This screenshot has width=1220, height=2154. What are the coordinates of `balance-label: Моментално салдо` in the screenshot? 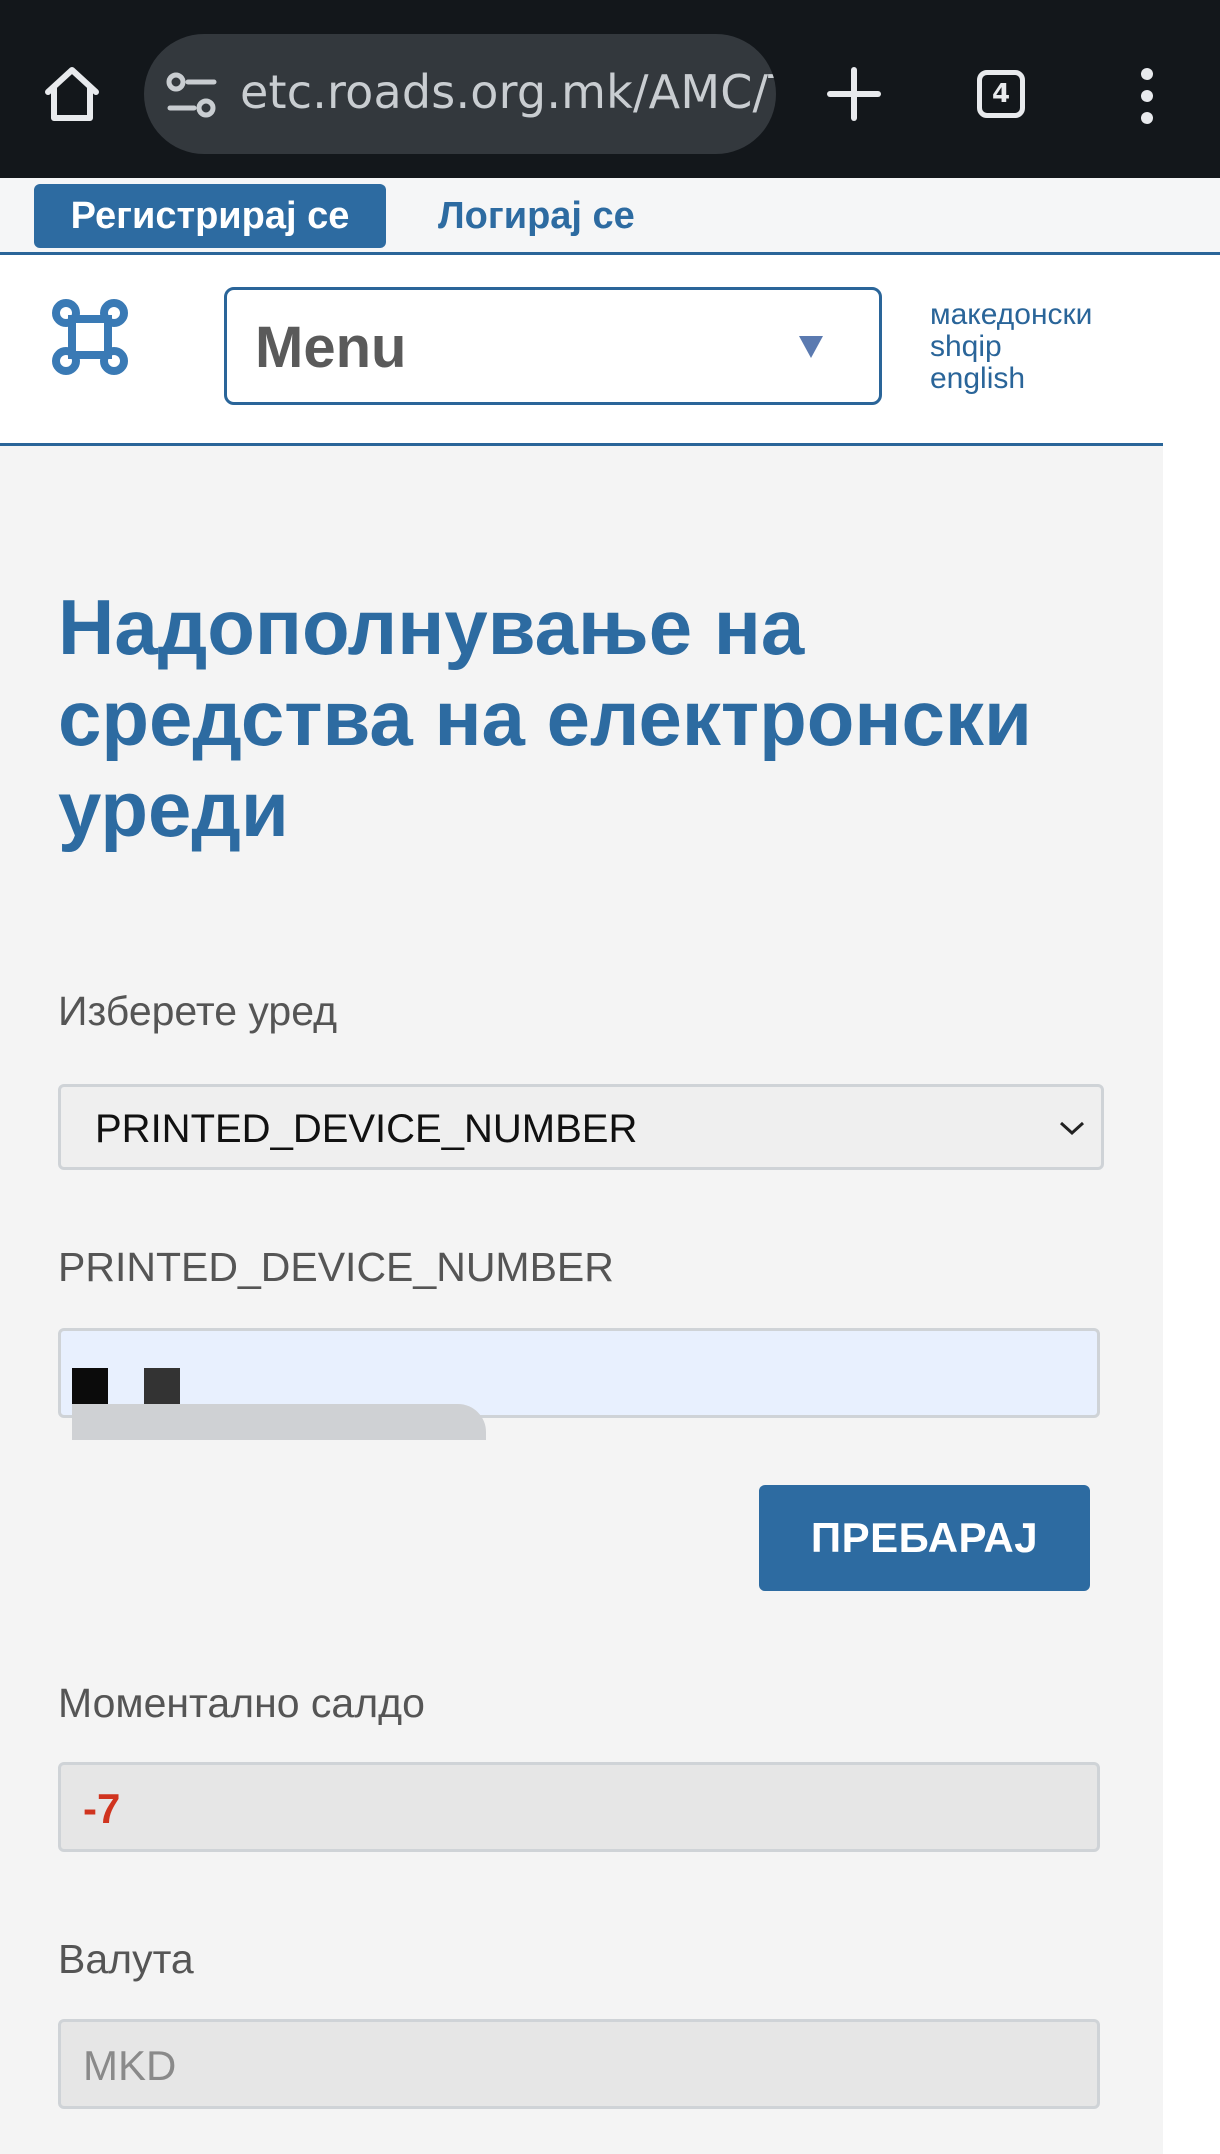 It's located at (241, 1703).